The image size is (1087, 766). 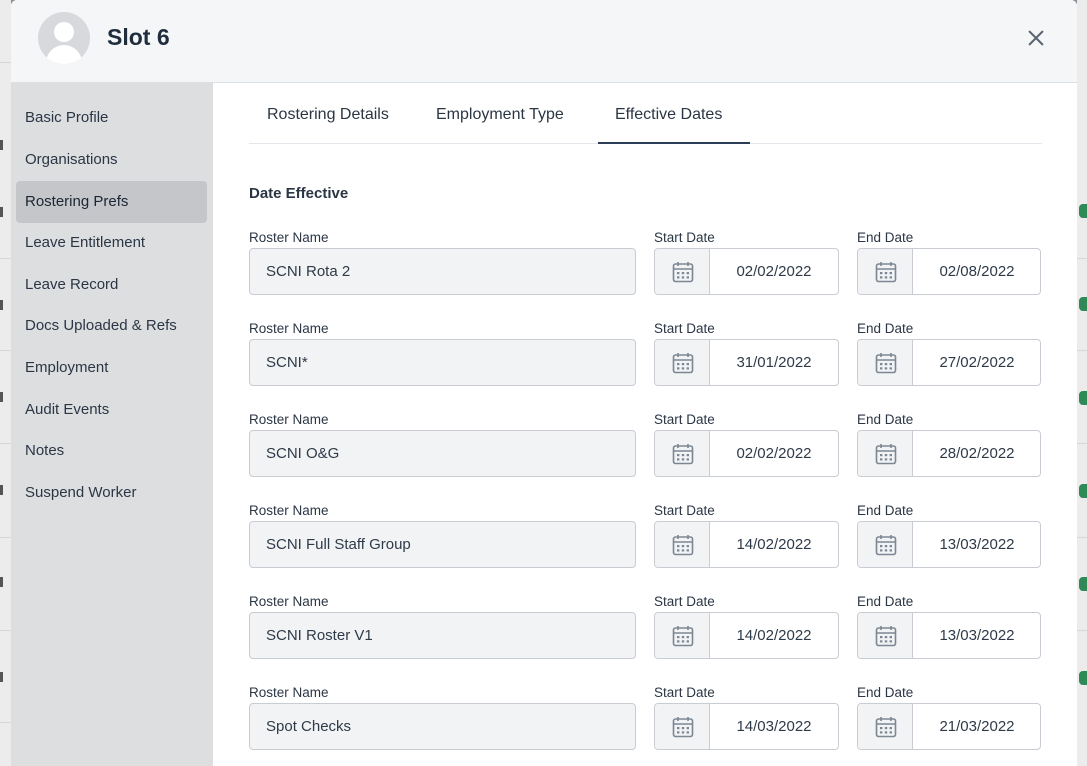 I want to click on modal-header: Slot 6, so click(x=544, y=41).